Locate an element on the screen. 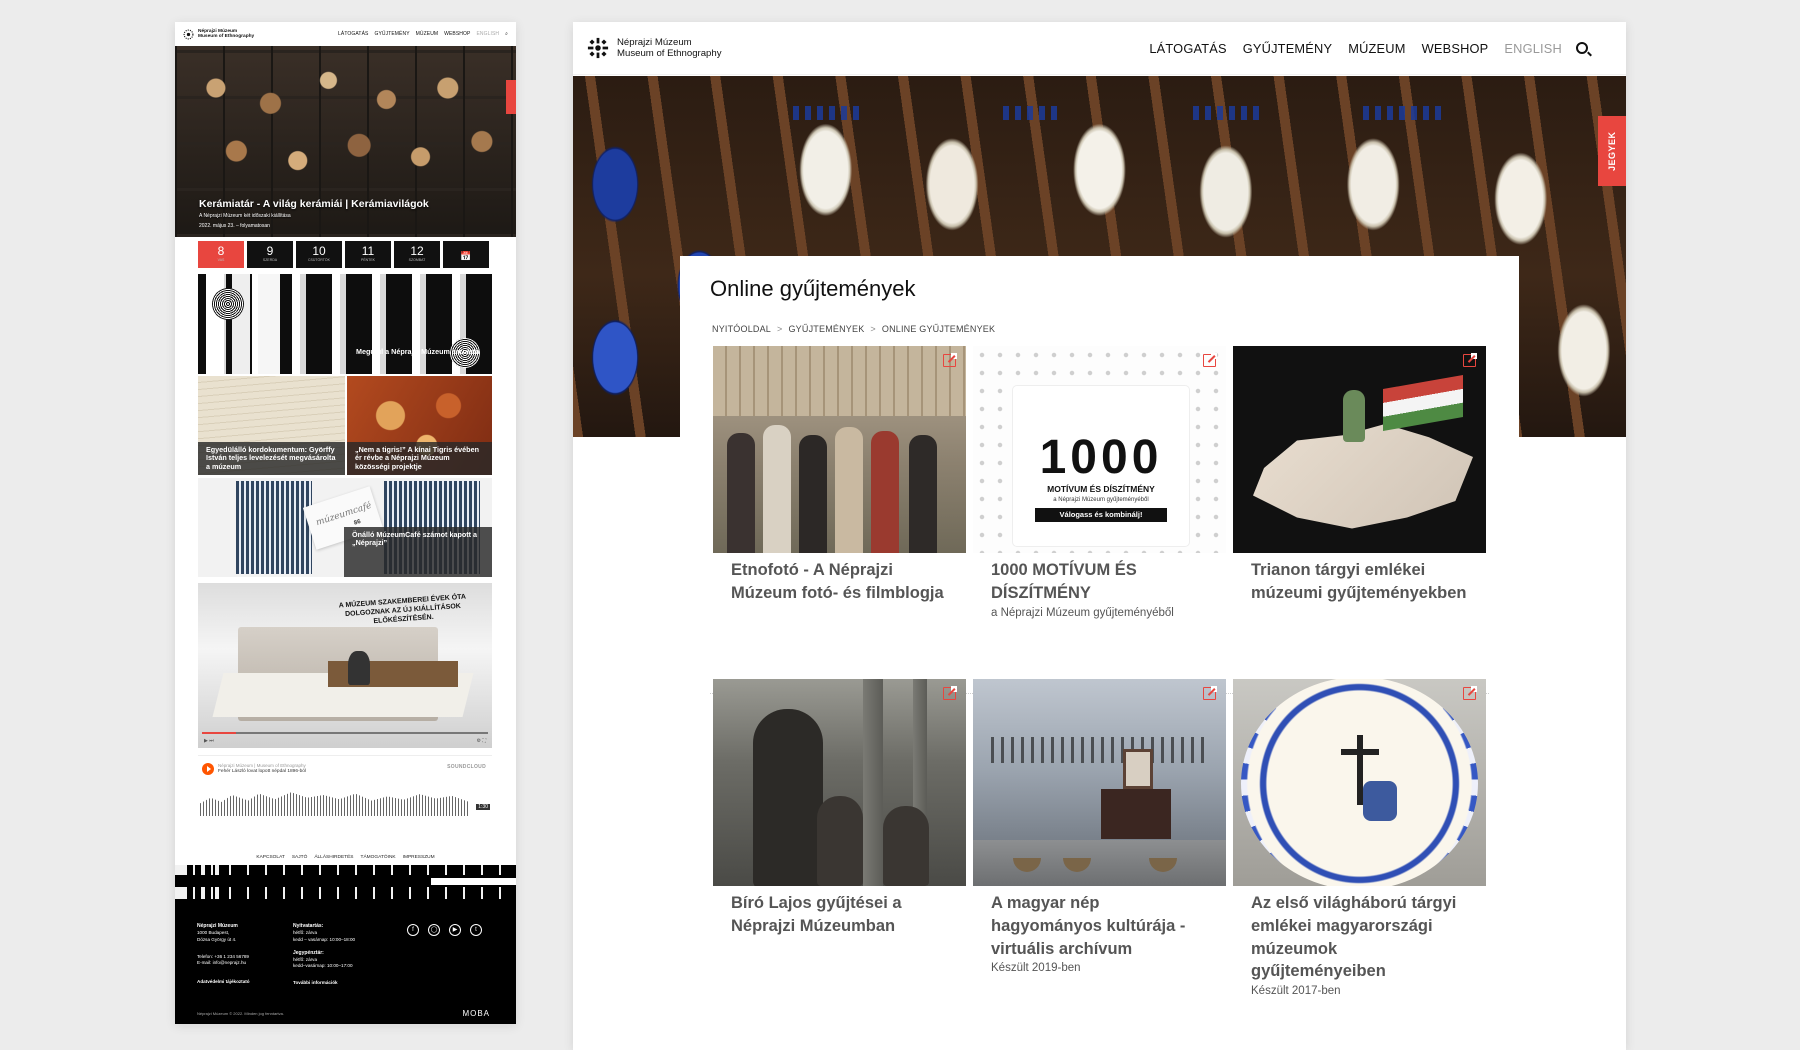 The image size is (1800, 1050). page-title: Online gyűjtemények is located at coordinates (813, 288).